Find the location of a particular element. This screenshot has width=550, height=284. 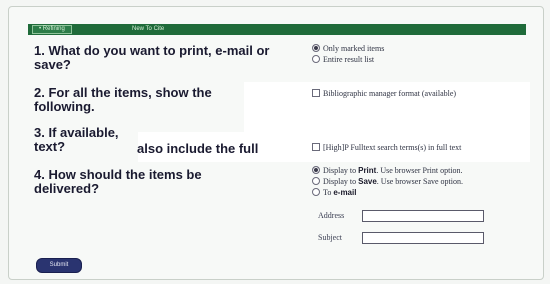

q4-option-save-suffix: . Use browser Save option. is located at coordinates (420, 181).